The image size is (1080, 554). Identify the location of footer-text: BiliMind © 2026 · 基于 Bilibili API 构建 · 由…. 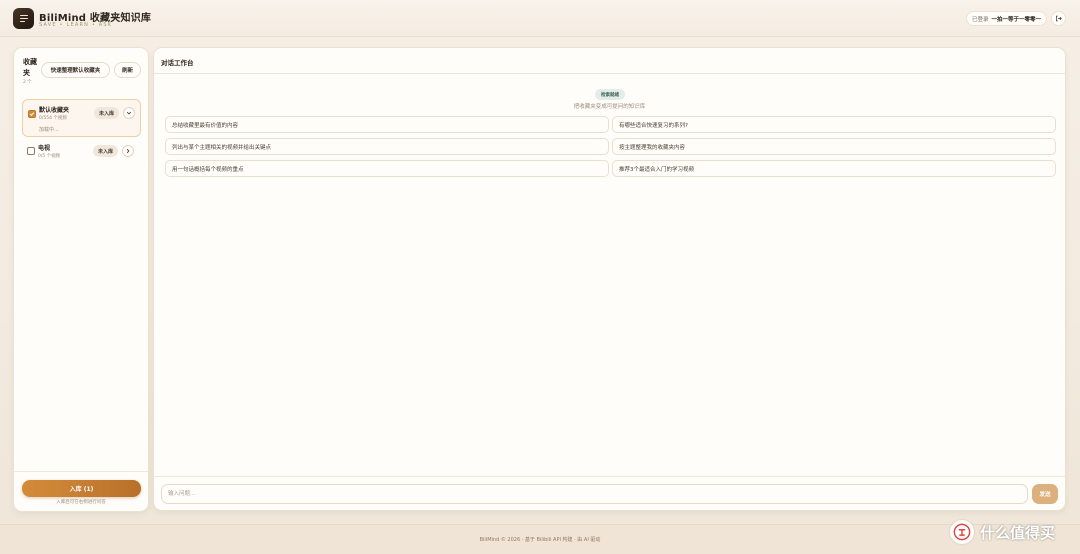
(540, 540).